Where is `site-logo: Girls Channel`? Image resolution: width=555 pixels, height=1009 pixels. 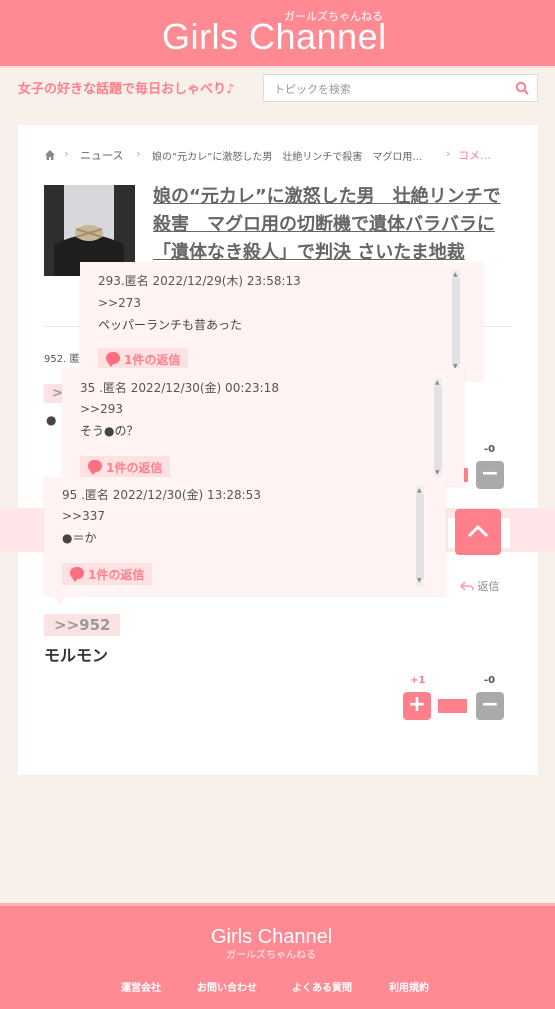
site-logo: Girls Channel is located at coordinates (274, 37).